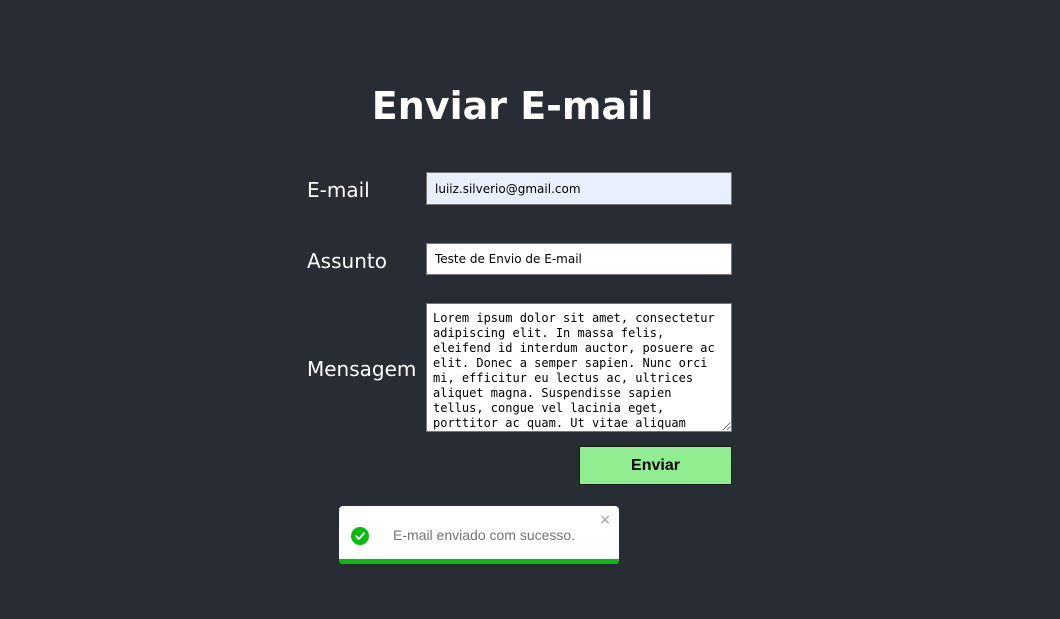 The width and height of the screenshot is (1060, 619). I want to click on email-input, so click(579, 188).